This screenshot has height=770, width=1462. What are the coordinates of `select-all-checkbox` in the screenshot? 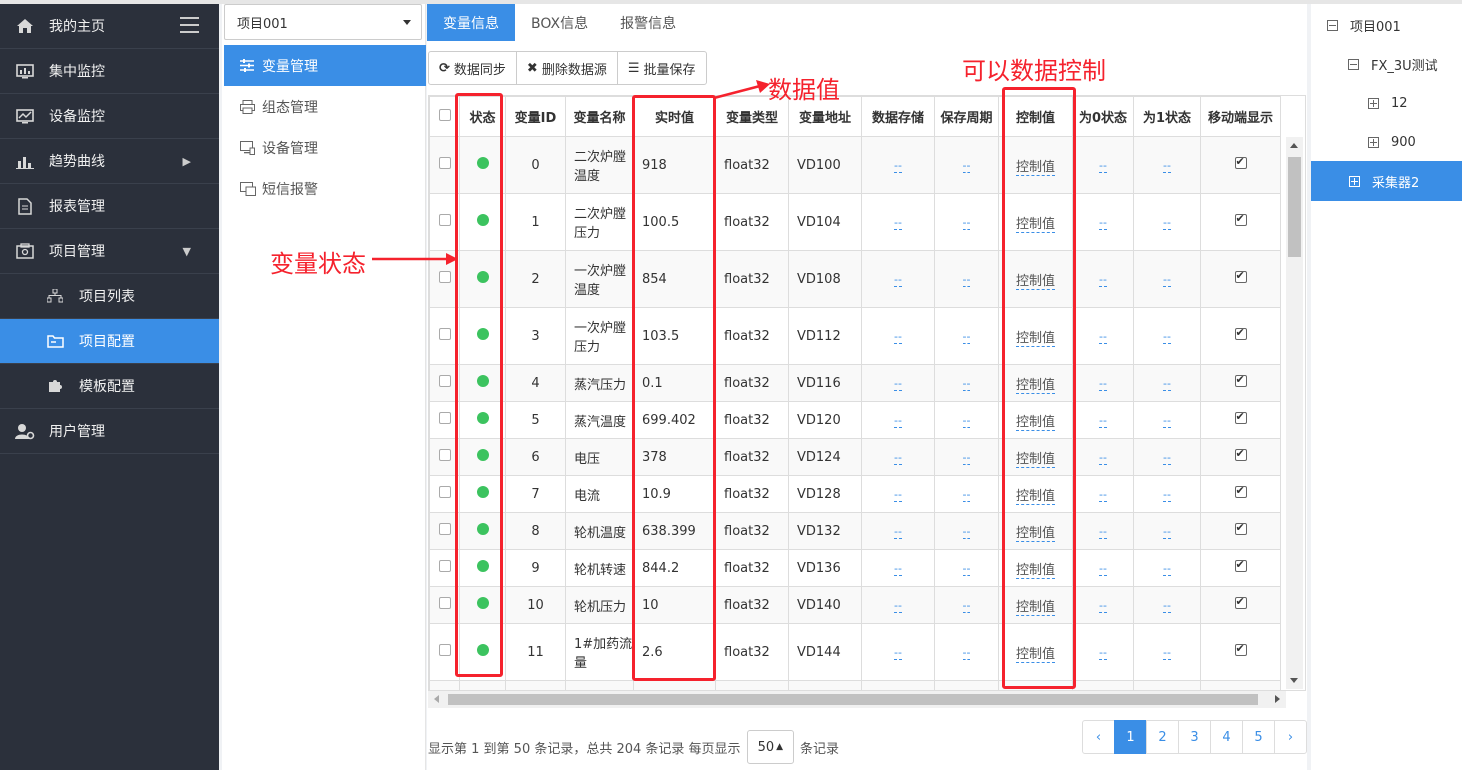 It's located at (444, 114).